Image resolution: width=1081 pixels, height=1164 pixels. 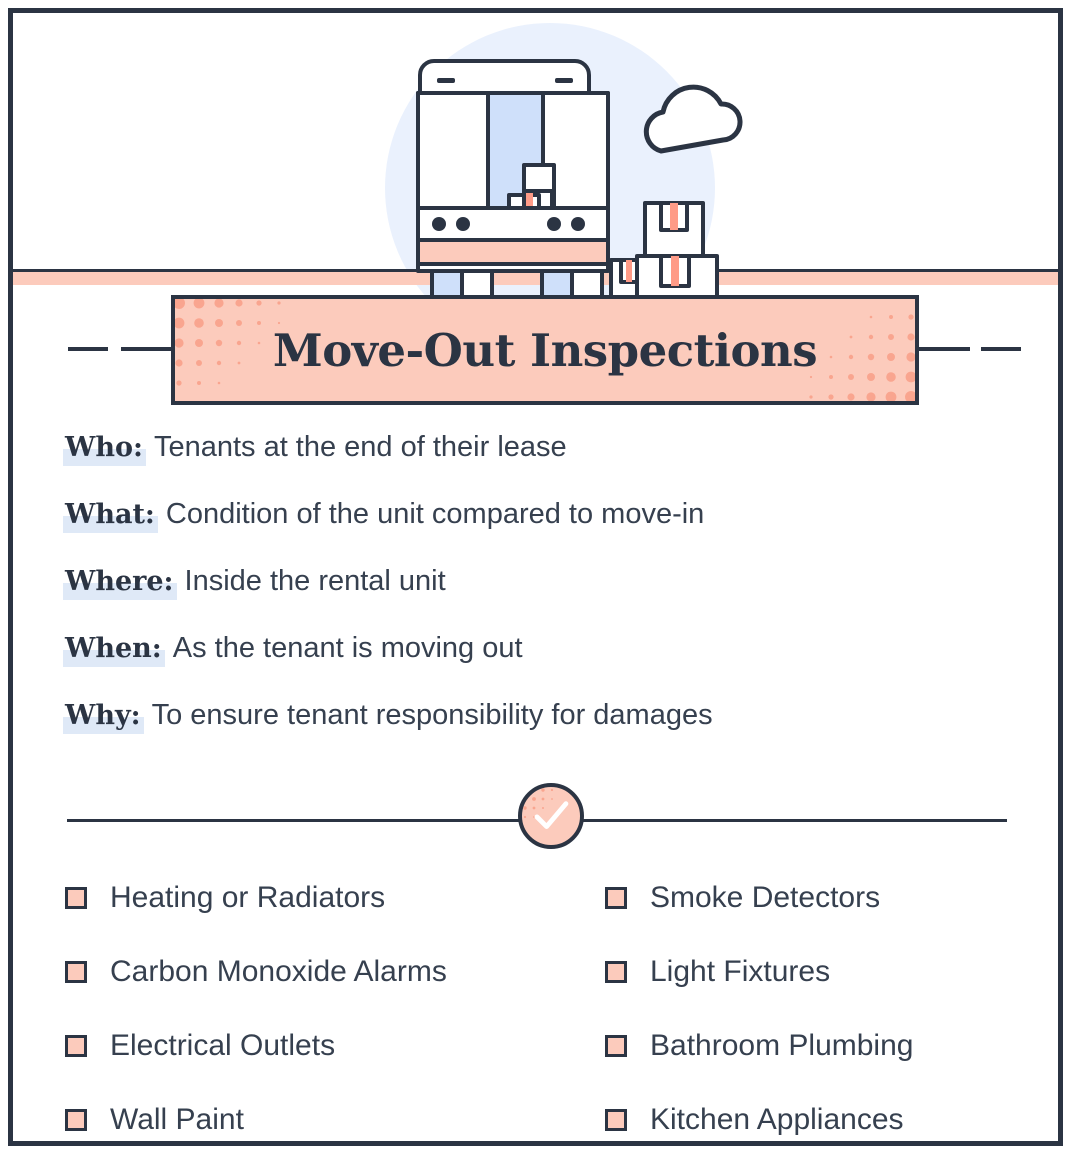 What do you see at coordinates (177, 1119) in the screenshot?
I see `checklist-label: Wall Paint` at bounding box center [177, 1119].